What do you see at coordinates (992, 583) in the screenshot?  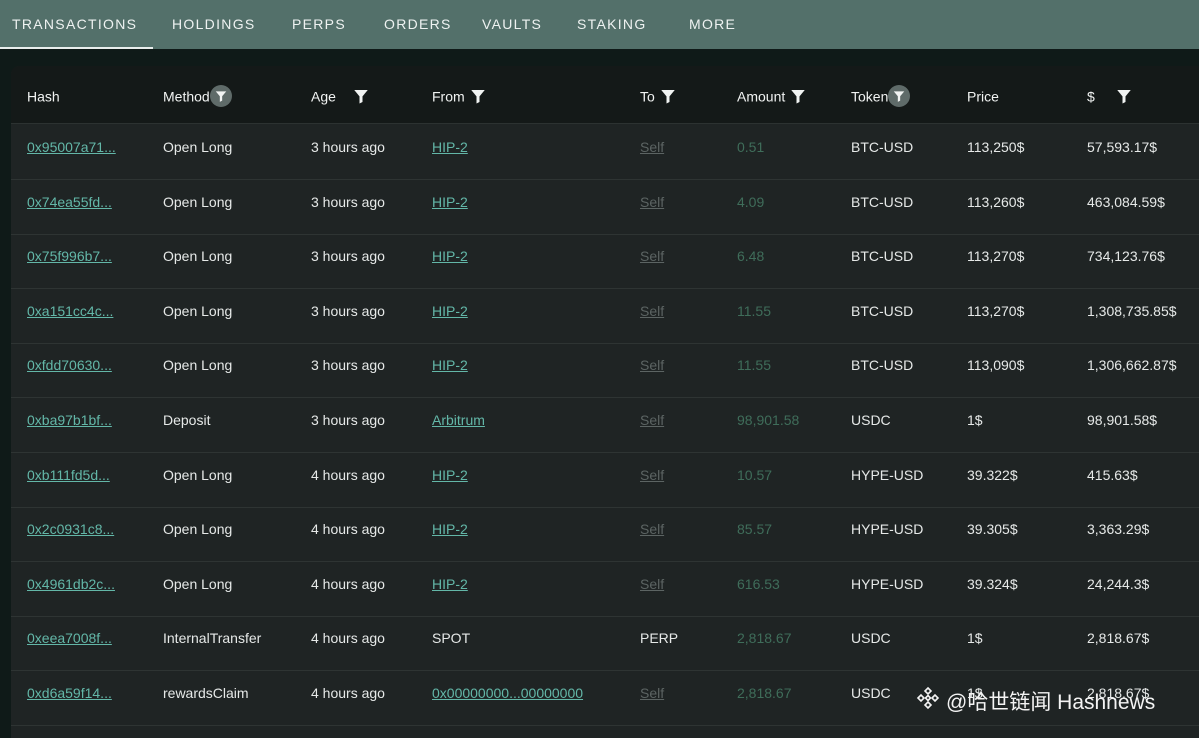 I see `price-cell: 39.324$` at bounding box center [992, 583].